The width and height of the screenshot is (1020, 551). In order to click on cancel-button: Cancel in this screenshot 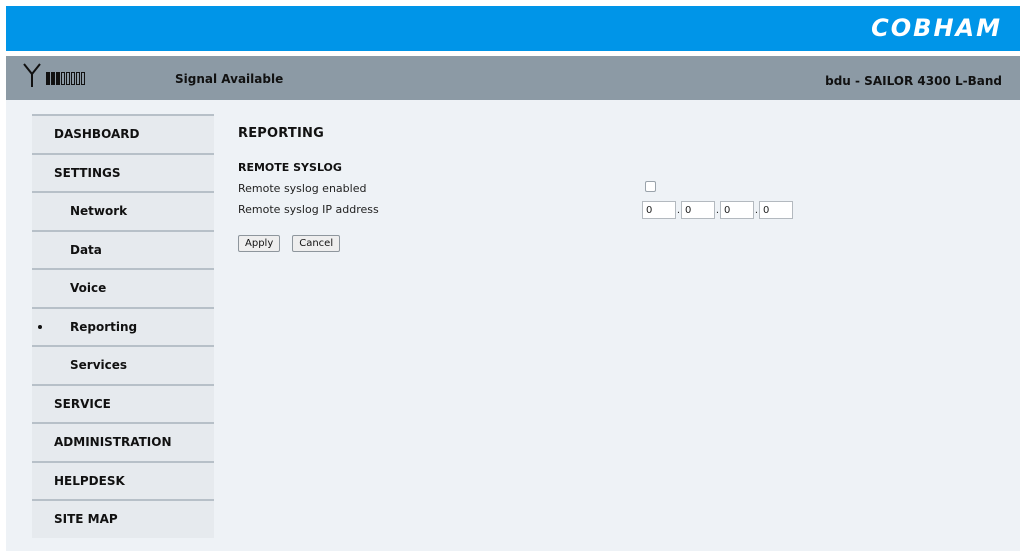, I will do `click(316, 243)`.